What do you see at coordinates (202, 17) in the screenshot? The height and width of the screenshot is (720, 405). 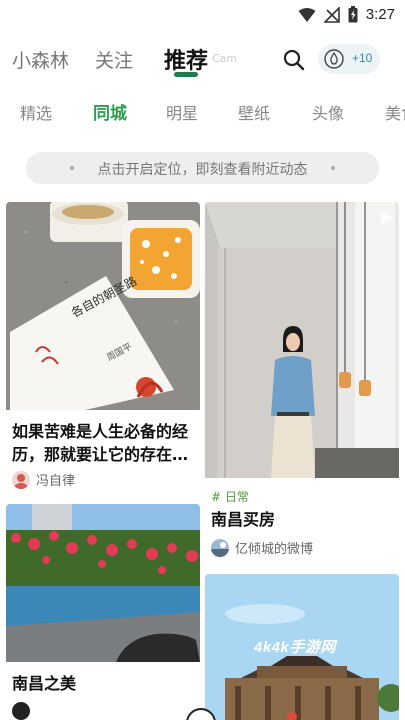 I see `status-bar: 3:27` at bounding box center [202, 17].